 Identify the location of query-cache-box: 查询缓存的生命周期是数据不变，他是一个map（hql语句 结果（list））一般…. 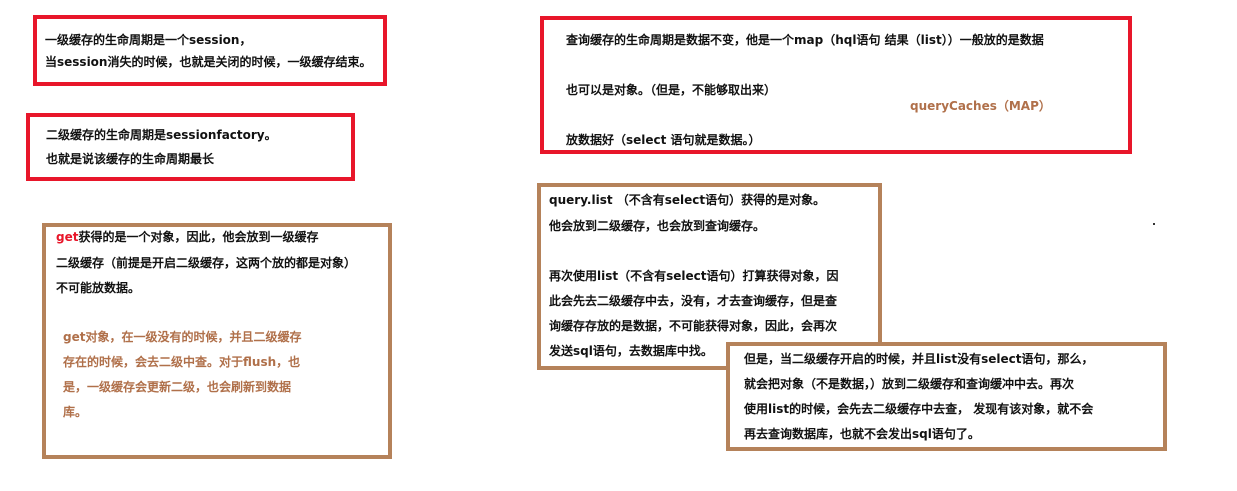
(836, 85).